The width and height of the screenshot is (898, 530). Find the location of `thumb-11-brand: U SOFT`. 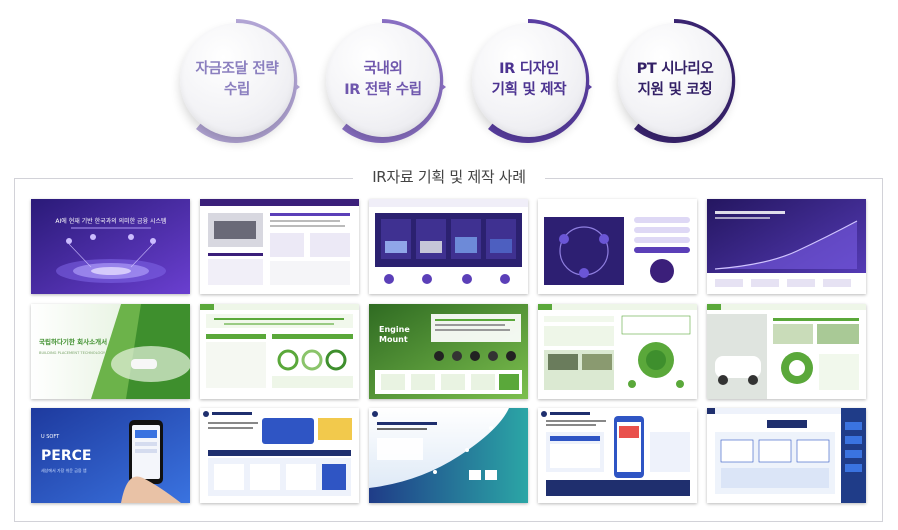

thumb-11-brand: U SOFT is located at coordinates (50, 437).